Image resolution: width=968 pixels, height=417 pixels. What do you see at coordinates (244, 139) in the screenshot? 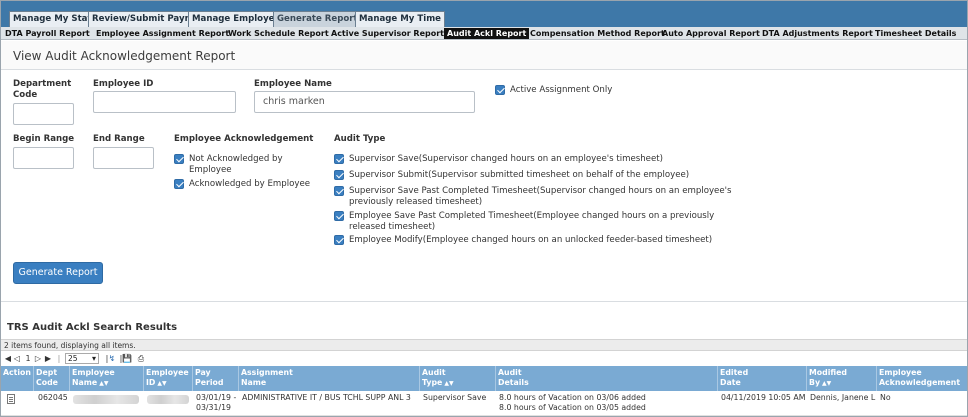
I see `employee-acknowledgement-label: Employee Acknowledgement` at bounding box center [244, 139].